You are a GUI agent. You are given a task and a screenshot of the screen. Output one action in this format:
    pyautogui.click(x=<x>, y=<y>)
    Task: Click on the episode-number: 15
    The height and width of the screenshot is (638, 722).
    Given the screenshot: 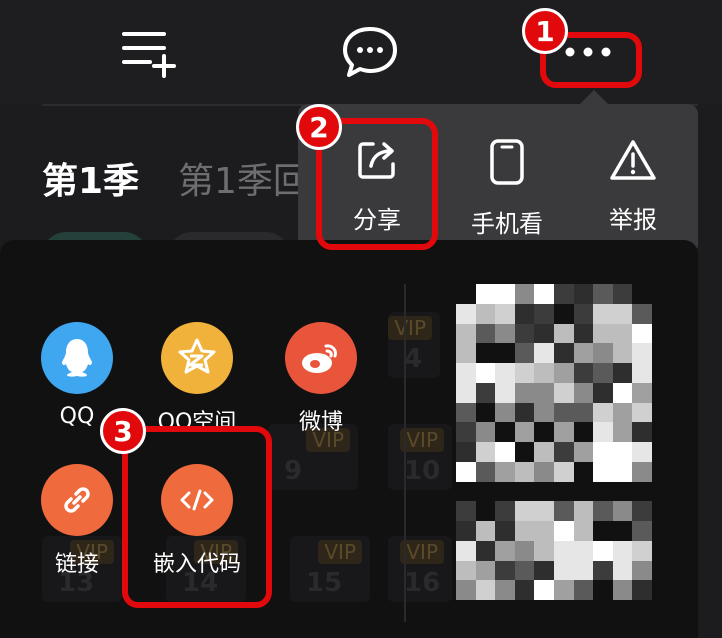 What is the action you would take?
    pyautogui.click(x=324, y=583)
    